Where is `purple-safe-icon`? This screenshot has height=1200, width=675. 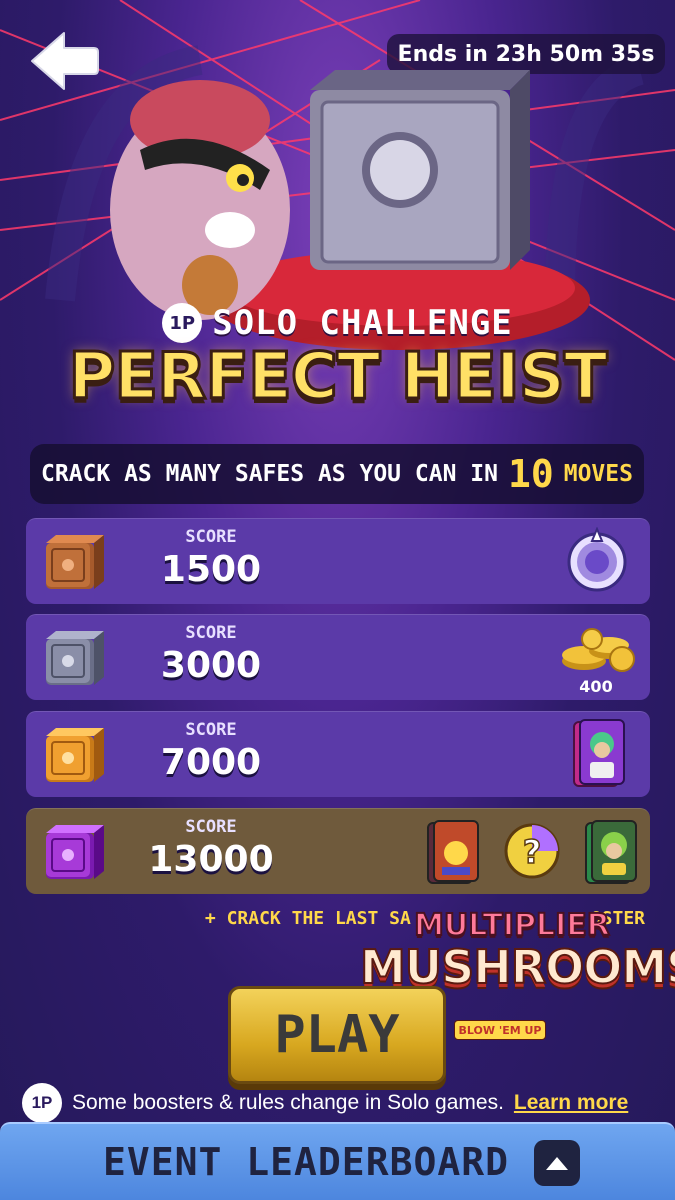
purple-safe-icon is located at coordinates (75, 852).